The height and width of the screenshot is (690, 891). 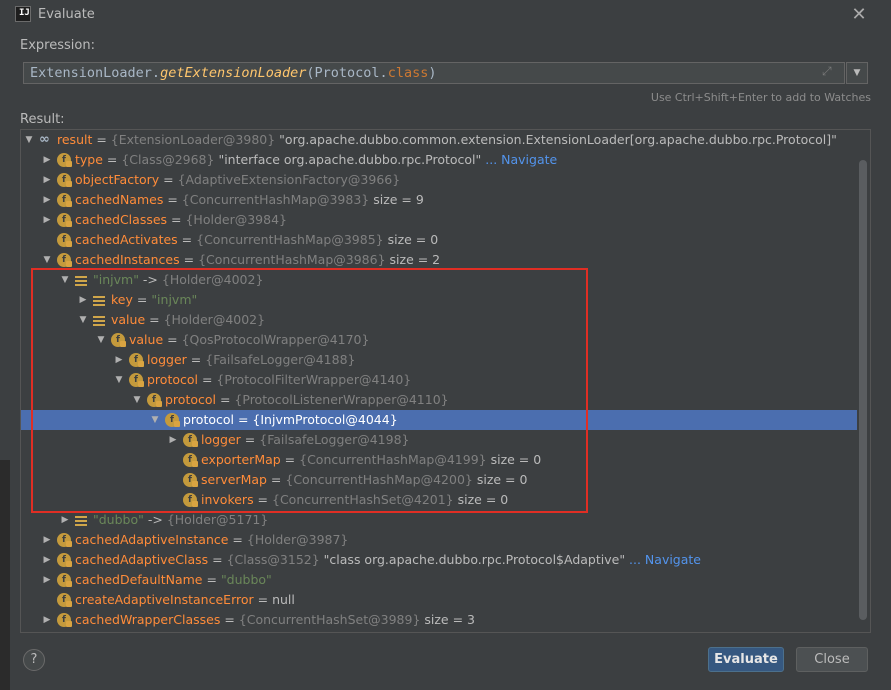 What do you see at coordinates (746, 659) in the screenshot?
I see `evaluate-button: Evaluate` at bounding box center [746, 659].